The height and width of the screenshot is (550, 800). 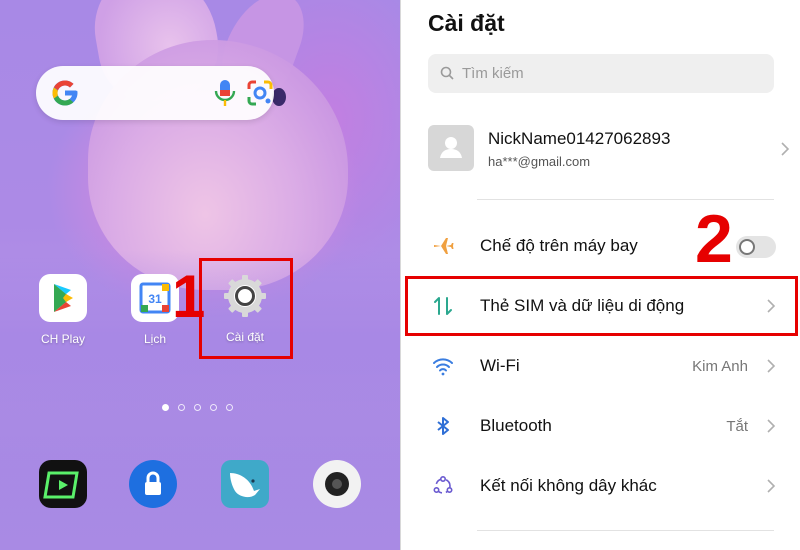 I want to click on lock-app-icon, so click(x=153, y=484).